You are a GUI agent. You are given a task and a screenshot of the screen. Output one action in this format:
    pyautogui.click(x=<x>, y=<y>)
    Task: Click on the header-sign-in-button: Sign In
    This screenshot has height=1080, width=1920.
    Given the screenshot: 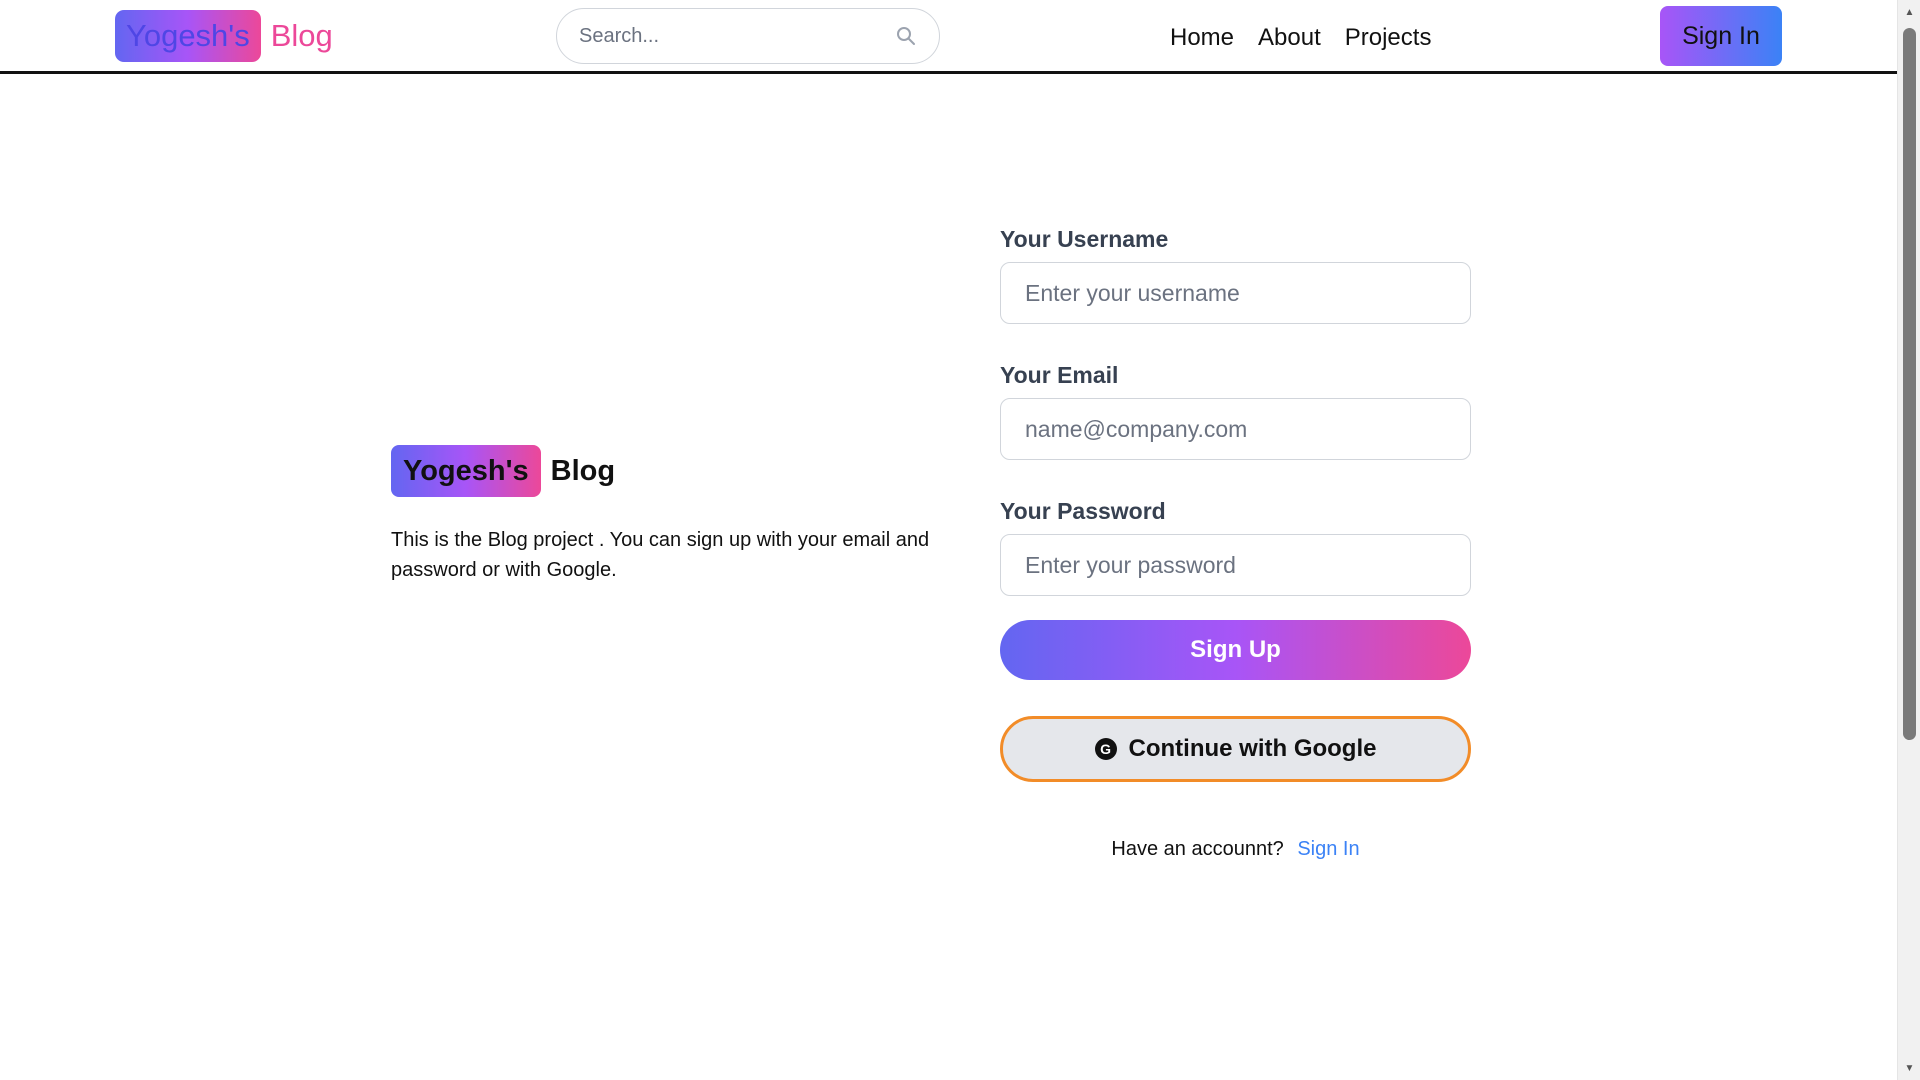 What is the action you would take?
    pyautogui.click(x=1721, y=36)
    